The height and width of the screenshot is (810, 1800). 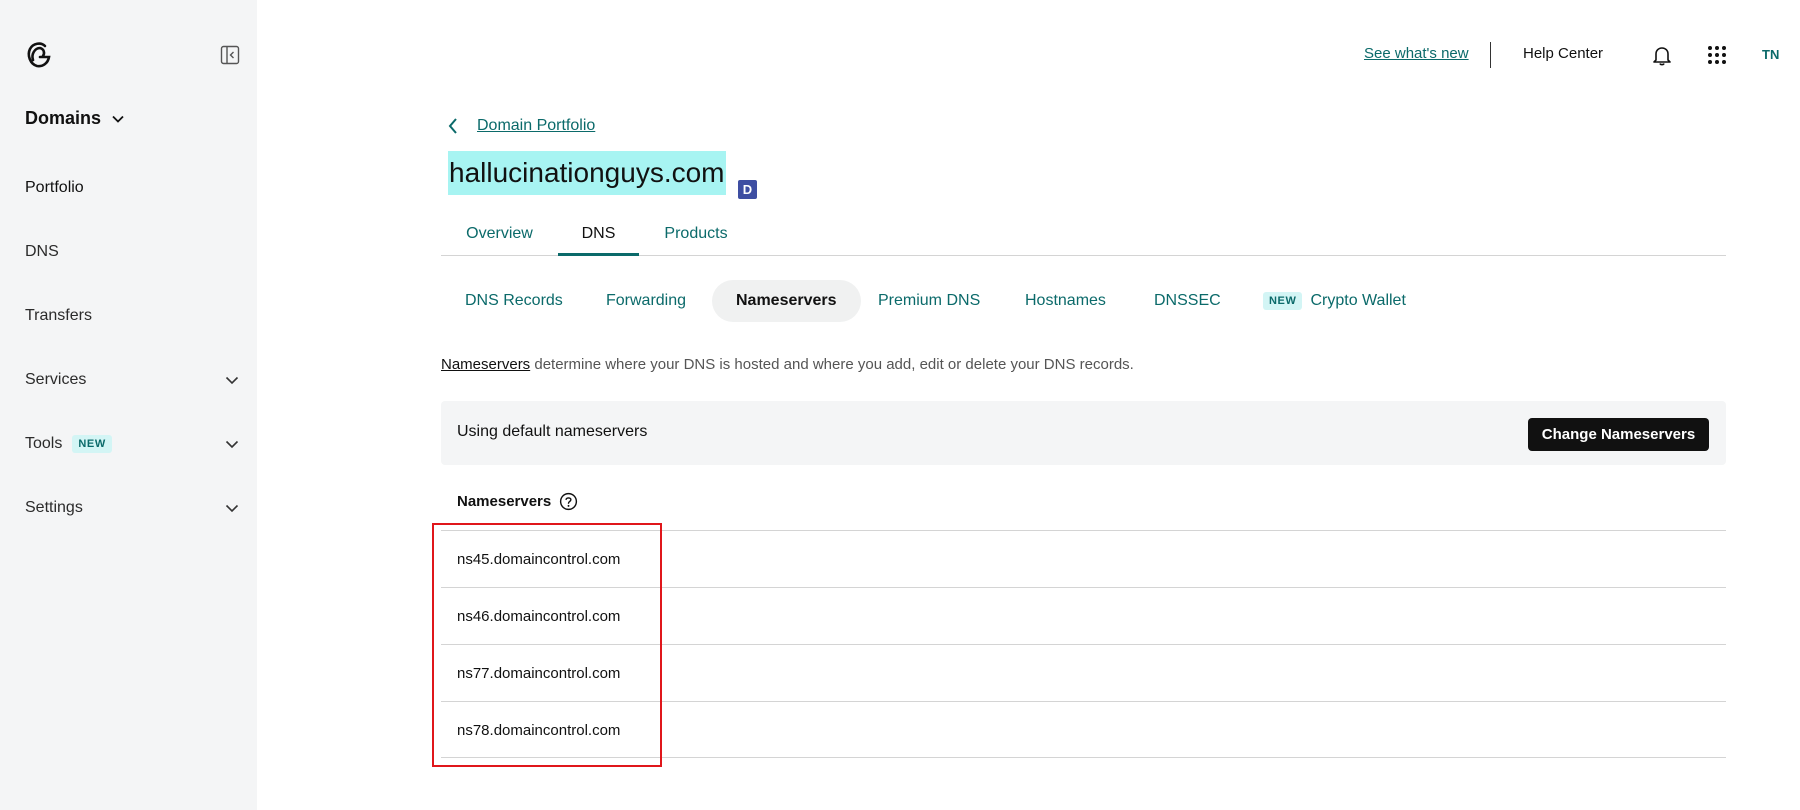 I want to click on domains-menu-heading: Domains, so click(x=75, y=118).